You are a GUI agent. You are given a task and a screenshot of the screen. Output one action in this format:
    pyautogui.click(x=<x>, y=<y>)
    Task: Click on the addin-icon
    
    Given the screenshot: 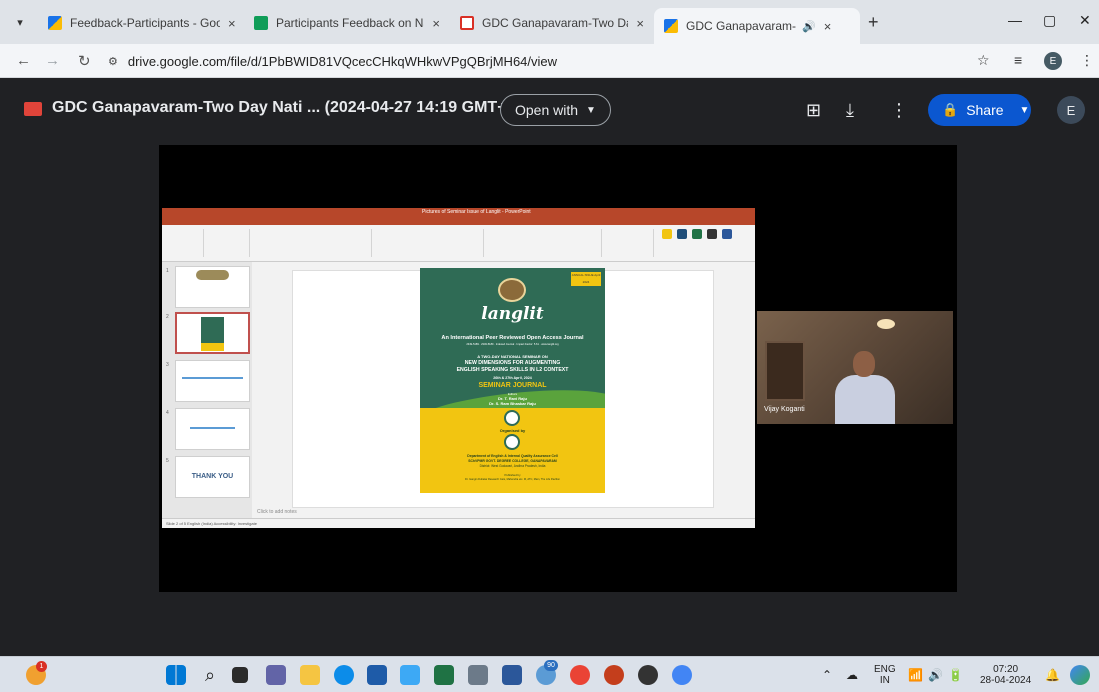 What is the action you would take?
    pyautogui.click(x=667, y=234)
    